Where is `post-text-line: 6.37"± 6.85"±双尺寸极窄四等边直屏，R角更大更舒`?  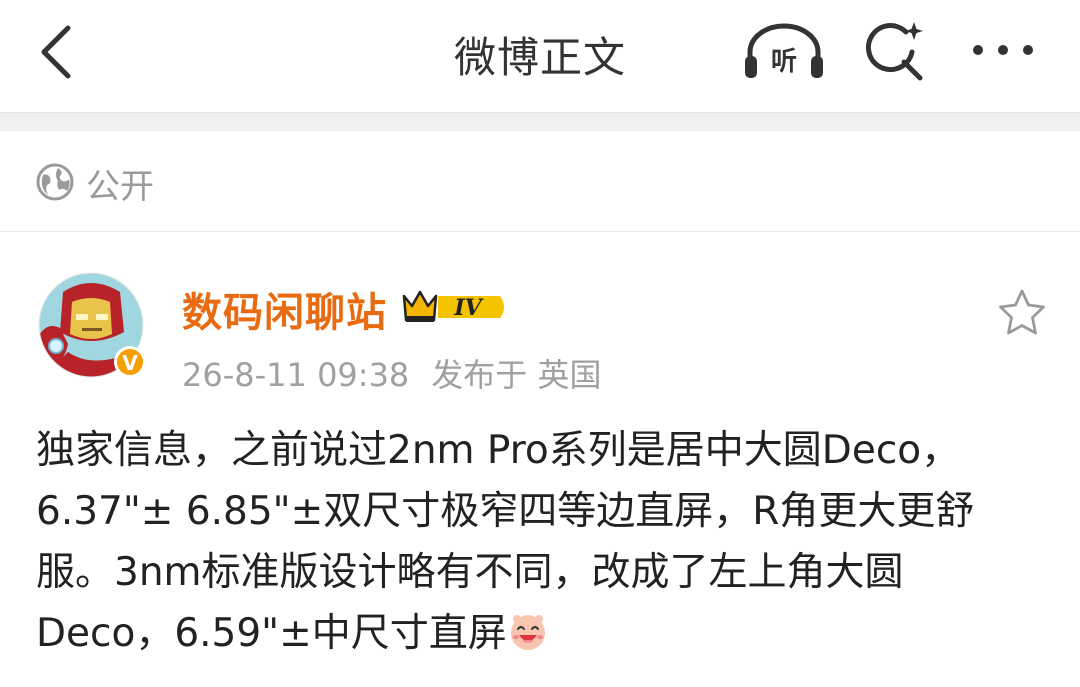 post-text-line: 6.37"± 6.85"±双尺寸极窄四等边直屏，R角更大更舒 is located at coordinates (505, 511).